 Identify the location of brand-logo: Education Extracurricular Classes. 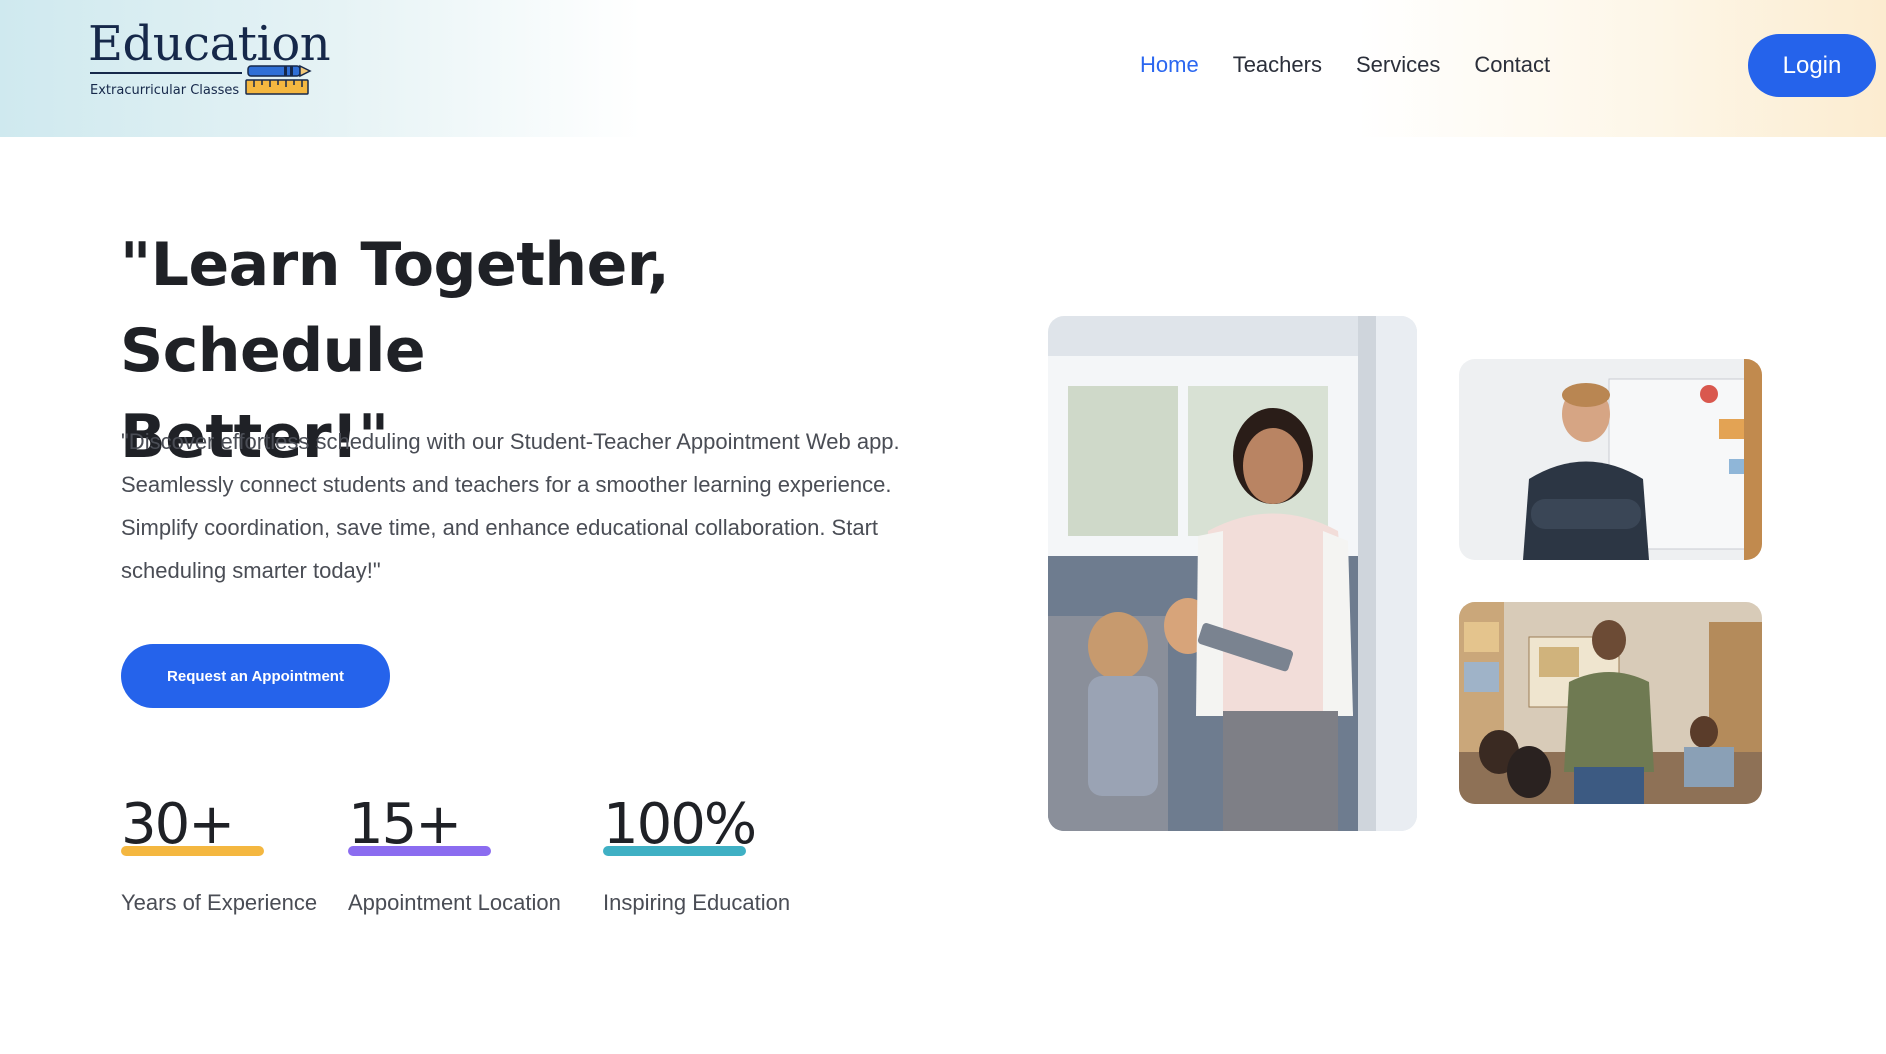
(209, 61).